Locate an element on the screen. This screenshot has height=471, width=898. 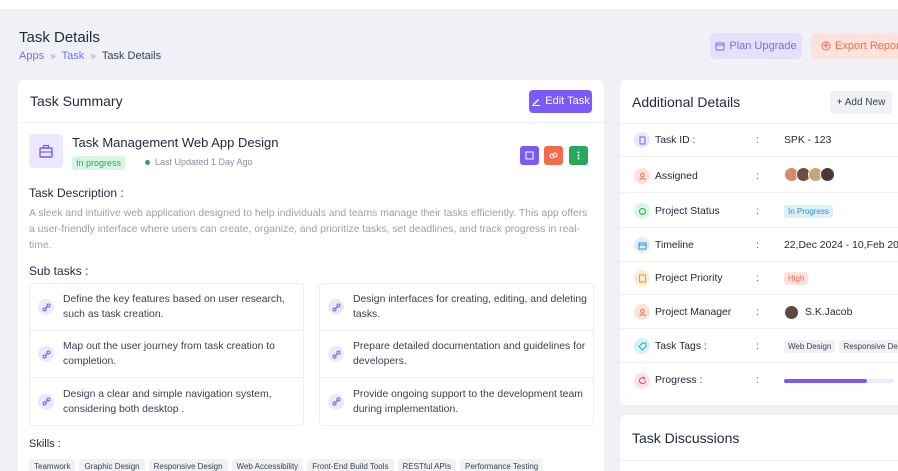
task-discussions-title: Task Discussions is located at coordinates (686, 437).